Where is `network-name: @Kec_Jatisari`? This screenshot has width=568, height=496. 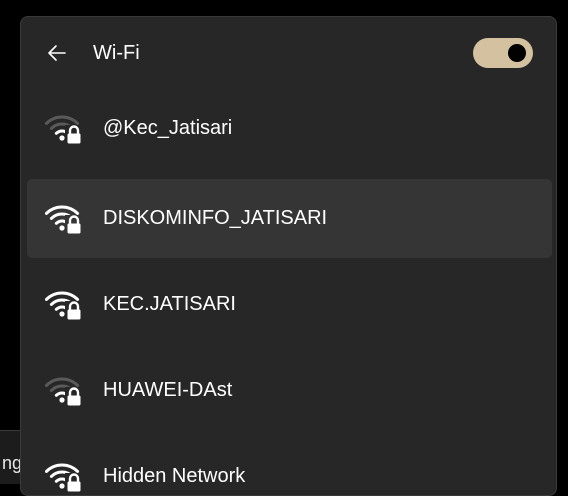
network-name: @Kec_Jatisari is located at coordinates (168, 128).